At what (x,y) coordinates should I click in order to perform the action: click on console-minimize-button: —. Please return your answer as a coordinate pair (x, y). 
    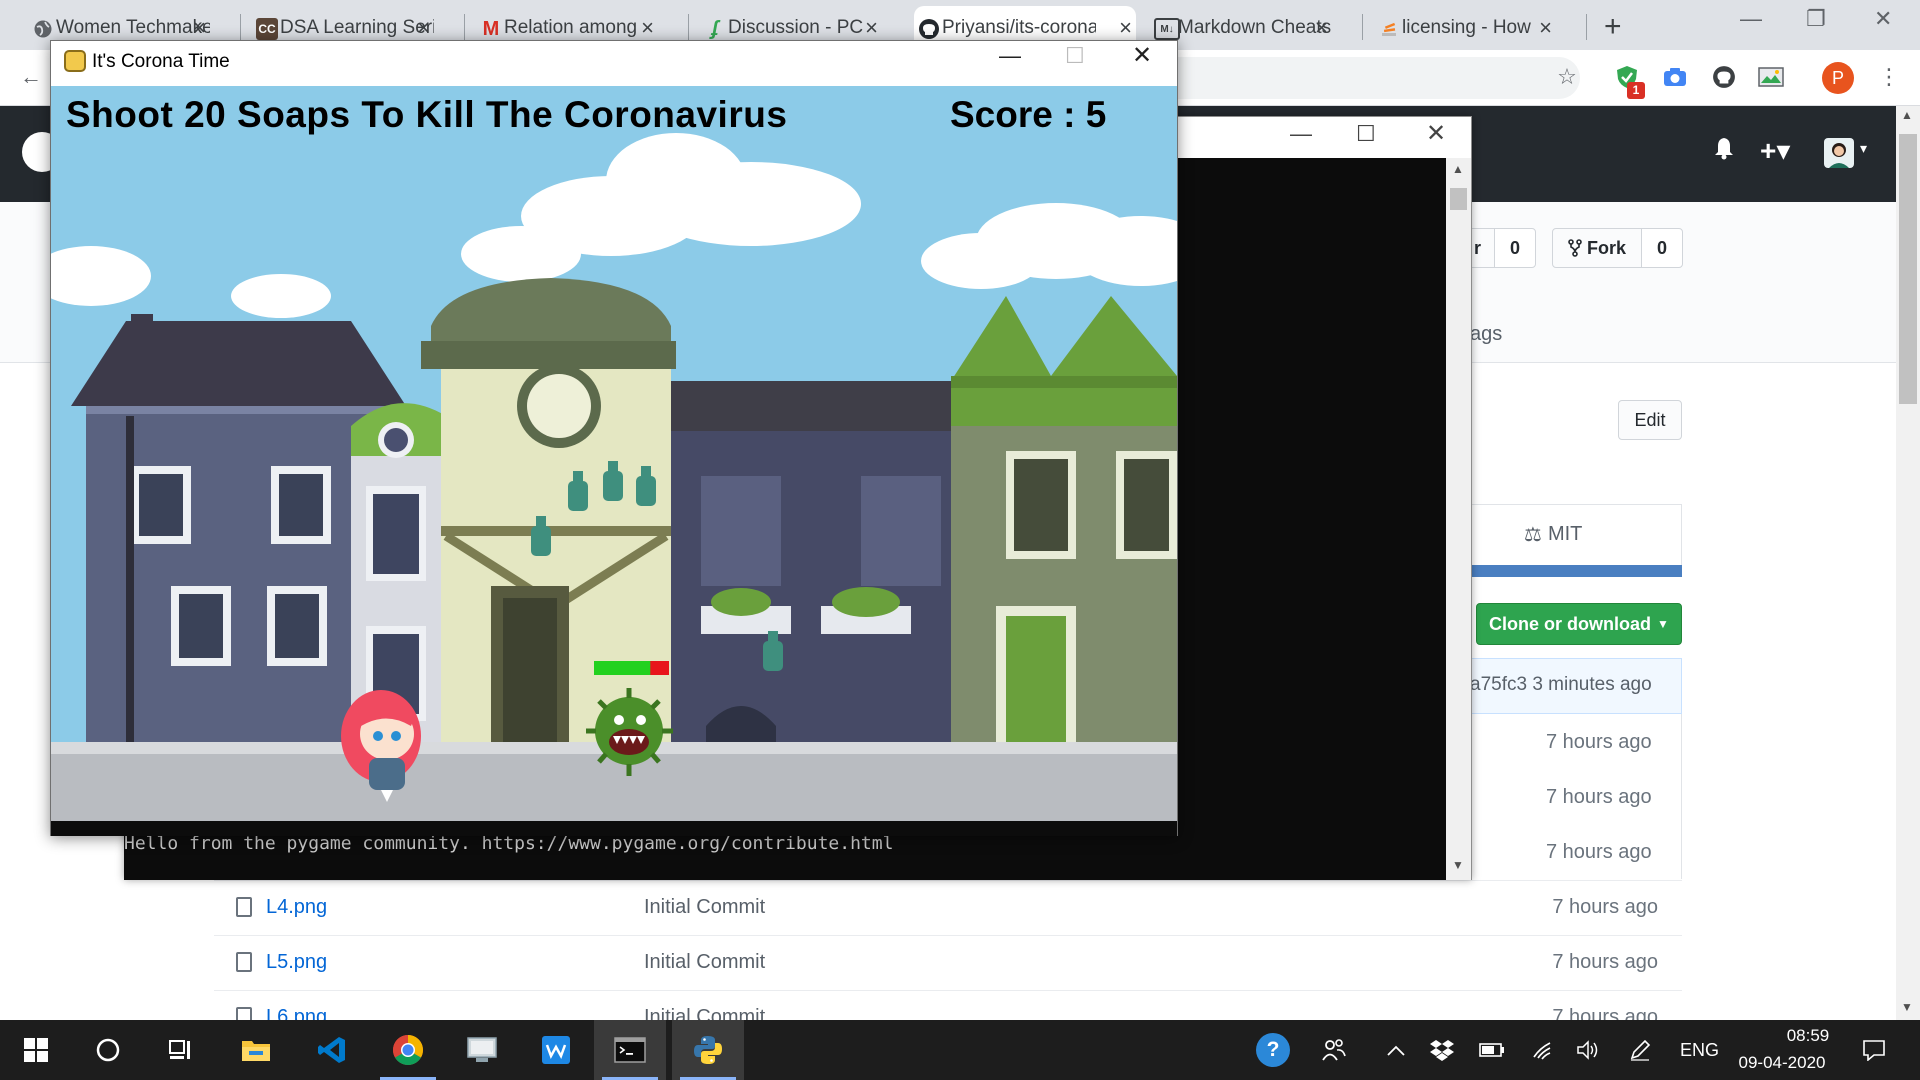
    Looking at the image, I should click on (1301, 134).